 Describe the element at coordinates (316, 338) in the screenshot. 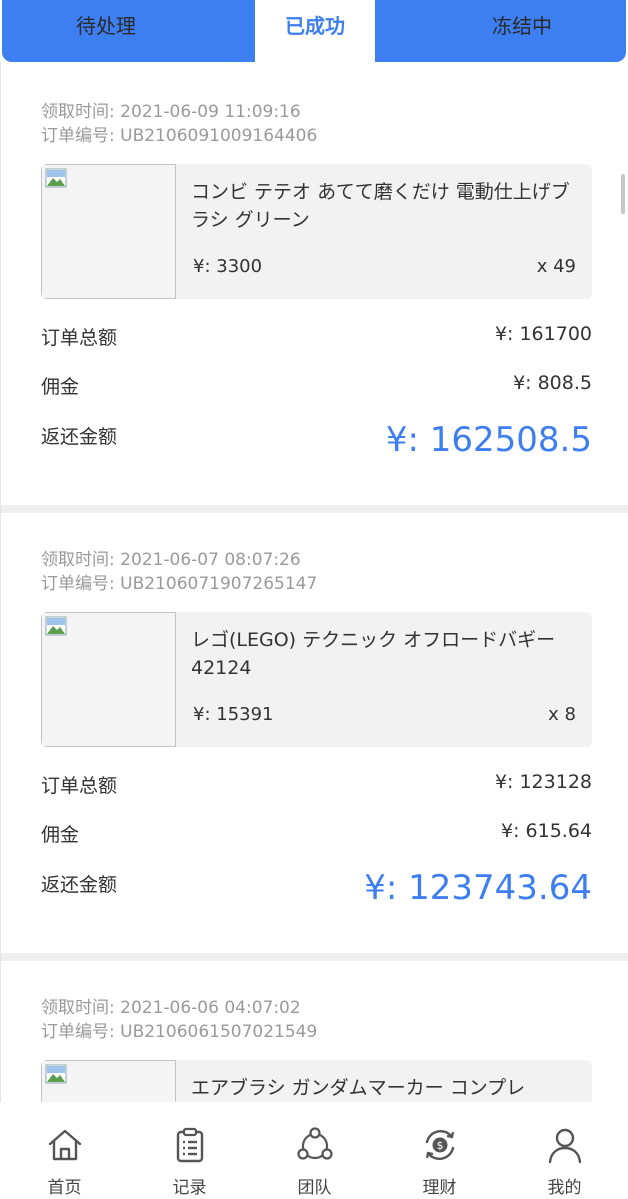

I see `order-total-row: 订单总额 ¥: 161700` at that location.